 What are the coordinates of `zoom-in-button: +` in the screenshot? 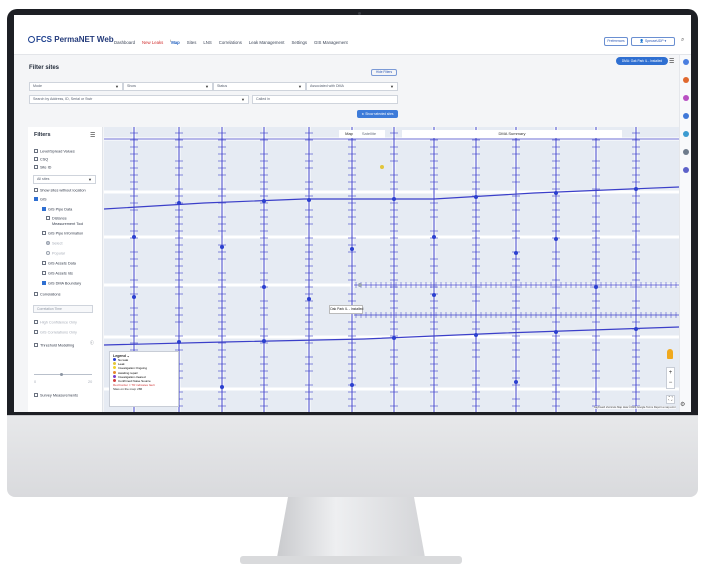 It's located at (670, 373).